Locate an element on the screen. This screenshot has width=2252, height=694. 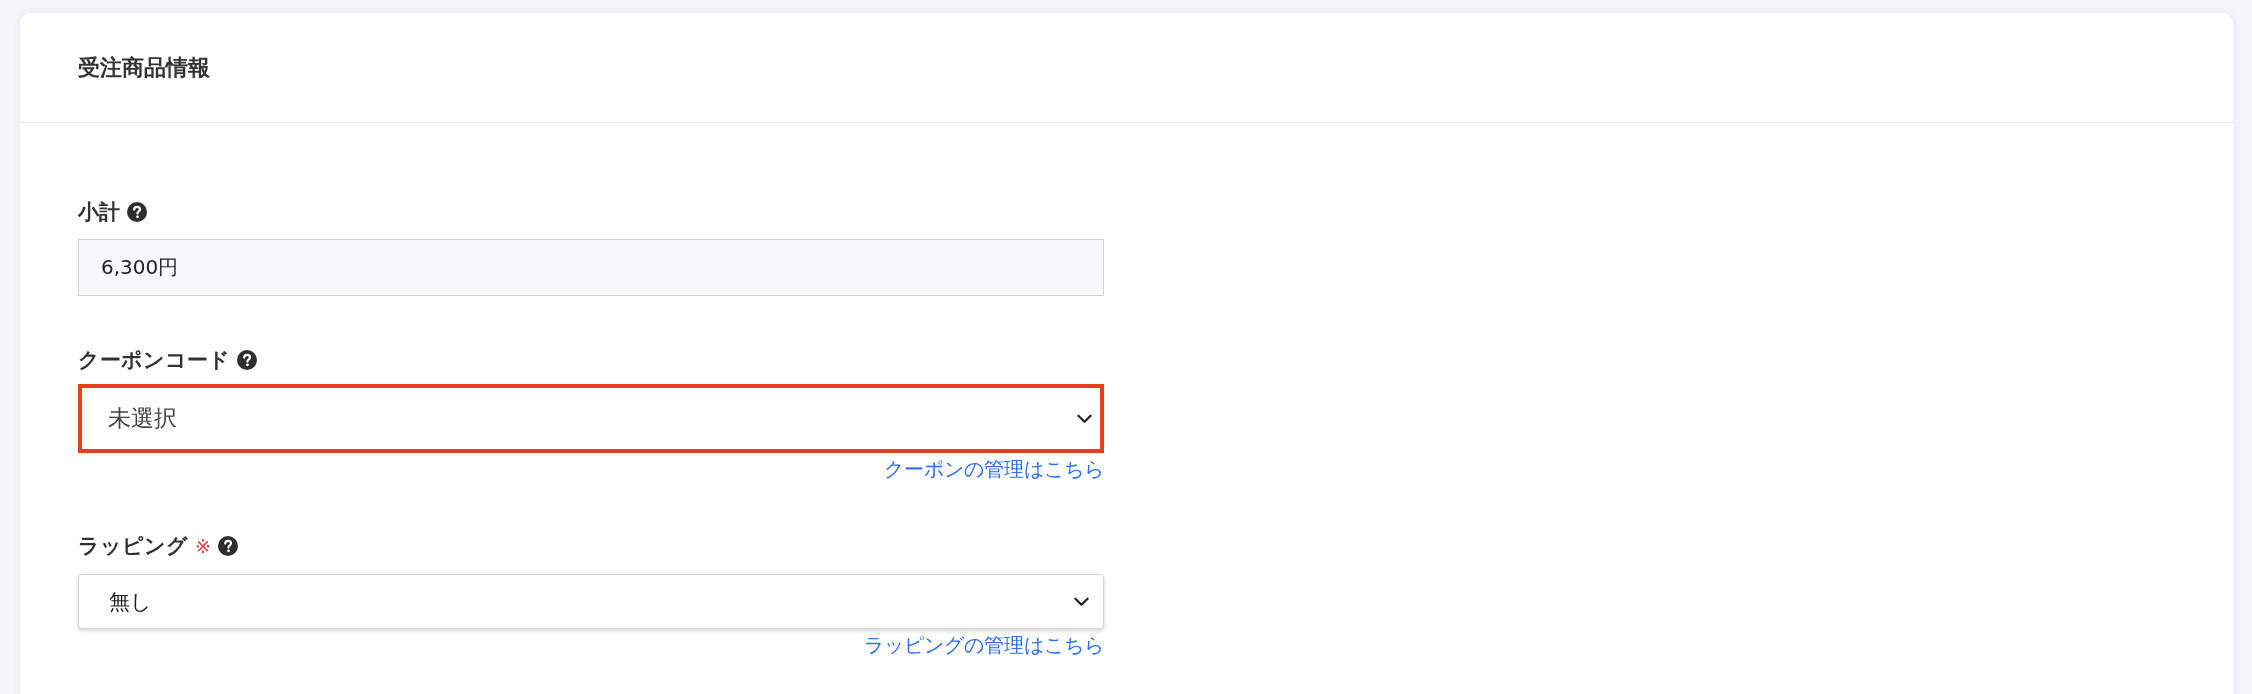
field-label: ラッピング is located at coordinates (133, 546).